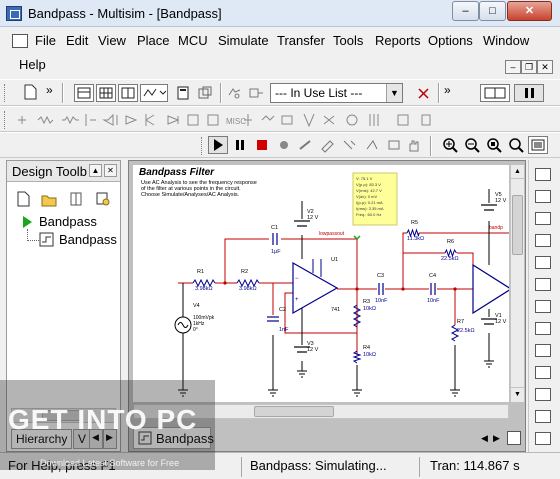 The width and height of the screenshot is (560, 479). Describe the element at coordinates (153, 40) in the screenshot. I see `menu-place: Place` at that location.